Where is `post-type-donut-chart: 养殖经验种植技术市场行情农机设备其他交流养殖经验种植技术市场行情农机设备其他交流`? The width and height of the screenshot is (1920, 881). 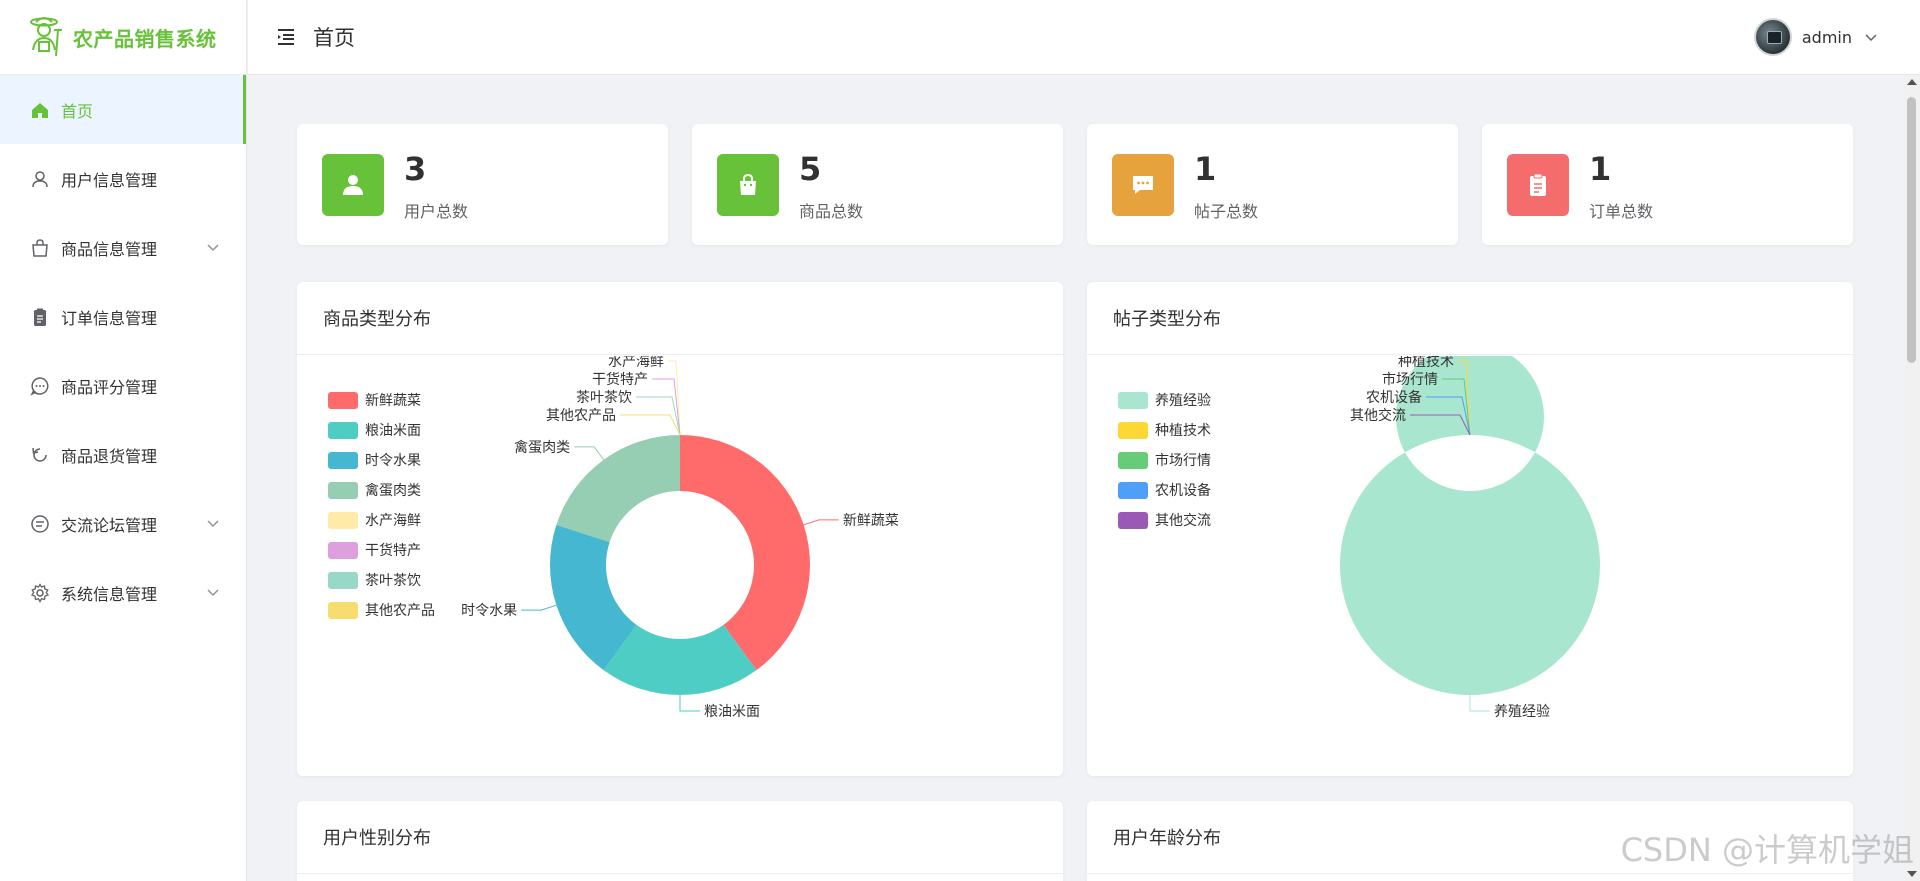
post-type-donut-chart: 养殖经验种植技术市场行情农机设备其他交流养殖经验种植技术市场行情农机设备其他交流 is located at coordinates (1359, 538).